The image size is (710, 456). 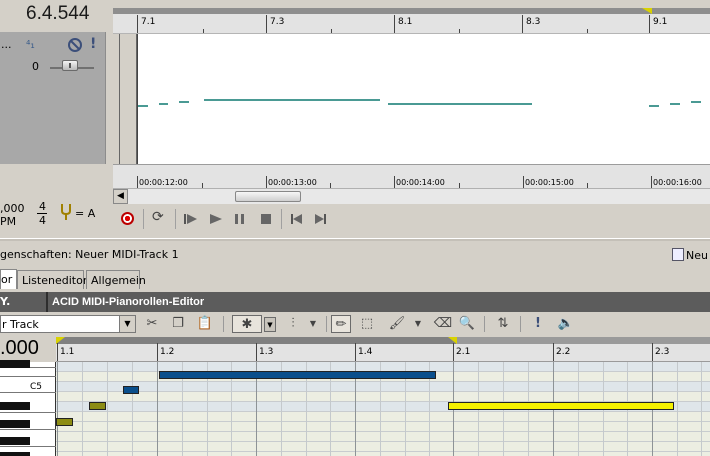 What do you see at coordinates (5, 301) in the screenshot?
I see `brand-logo: Y.` at bounding box center [5, 301].